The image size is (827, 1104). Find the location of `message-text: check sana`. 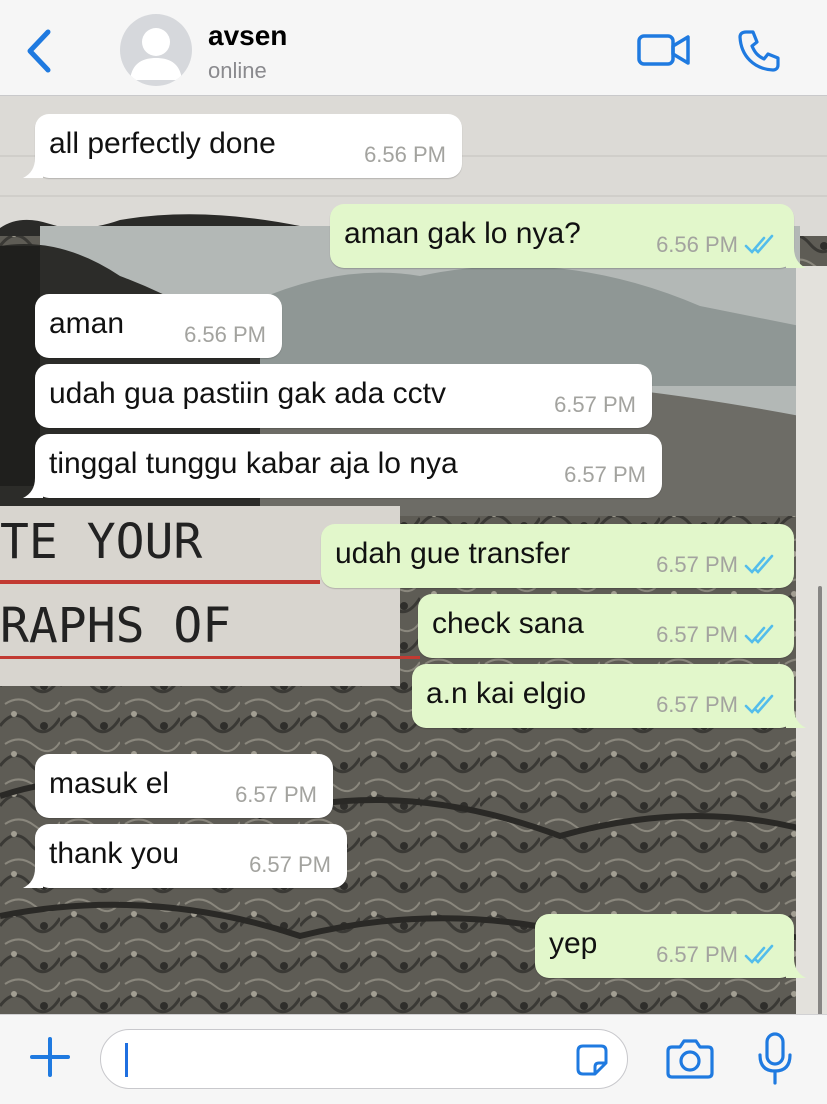

message-text: check sana is located at coordinates (508, 623).